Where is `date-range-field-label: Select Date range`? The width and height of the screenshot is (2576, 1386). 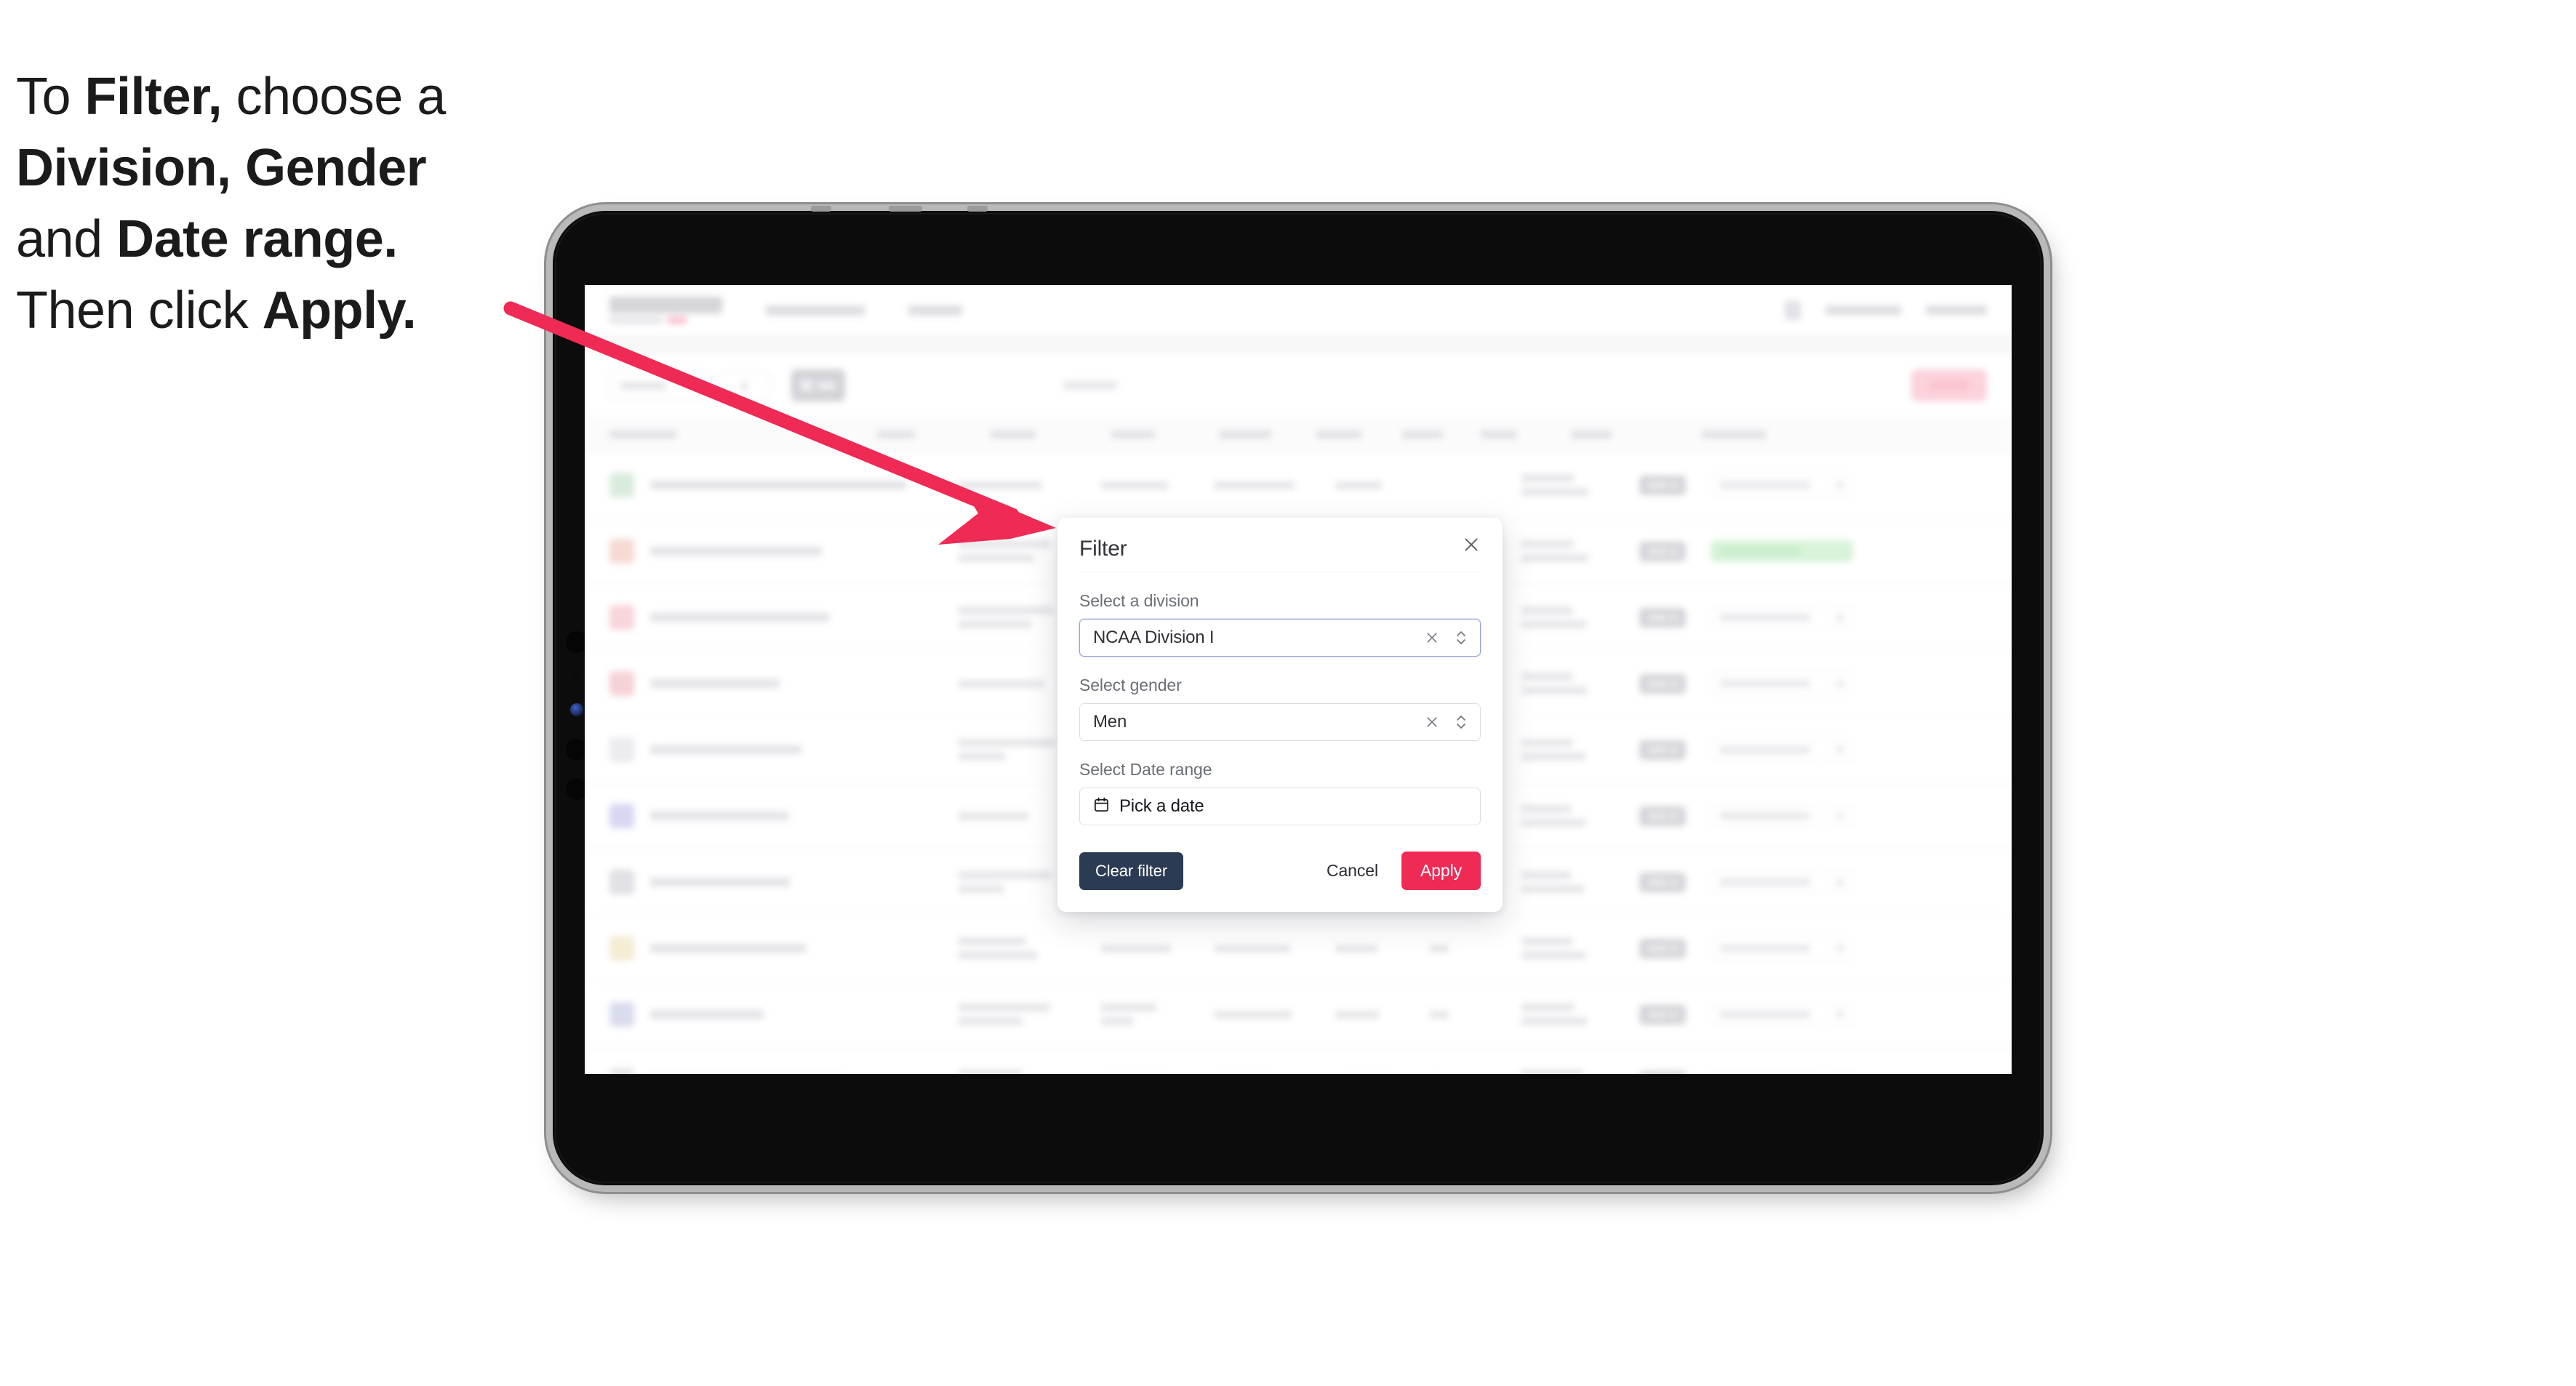
date-range-field-label: Select Date range is located at coordinates (1145, 770).